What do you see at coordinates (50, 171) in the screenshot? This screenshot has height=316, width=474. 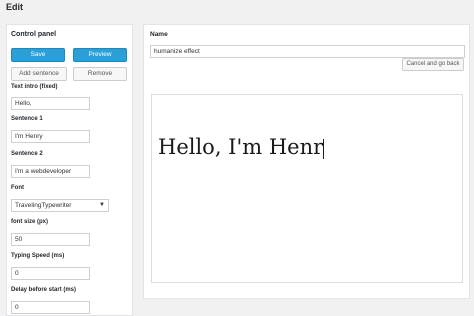 I see `sentence2-input: I'm a webdeveloper` at bounding box center [50, 171].